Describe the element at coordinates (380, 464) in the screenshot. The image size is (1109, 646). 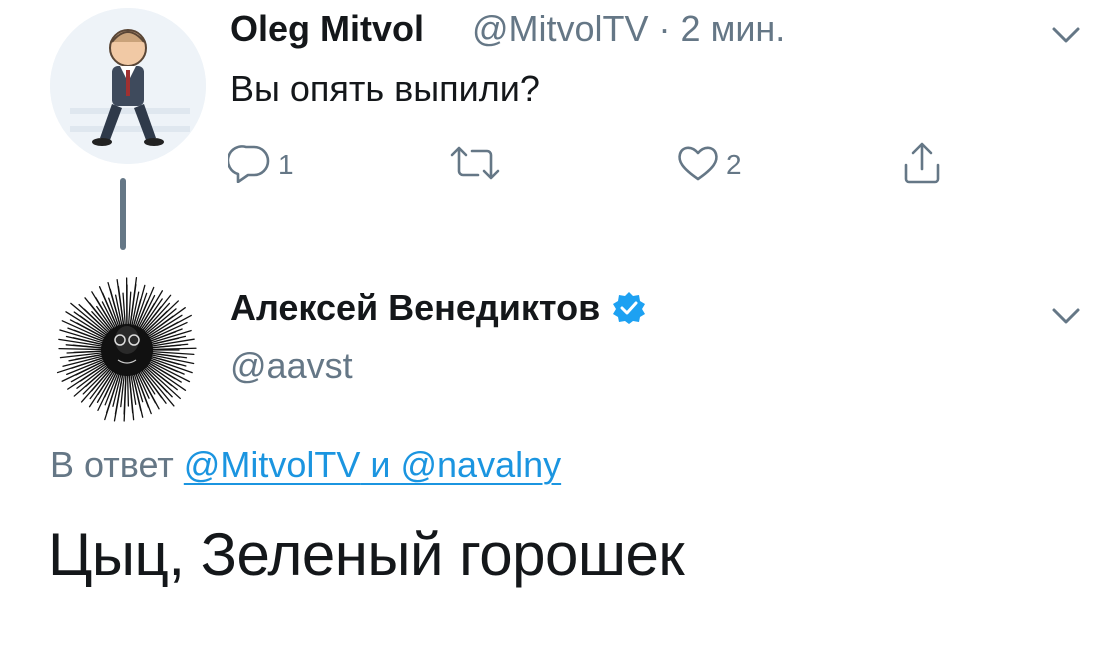
I see `reply-joiner: и` at that location.